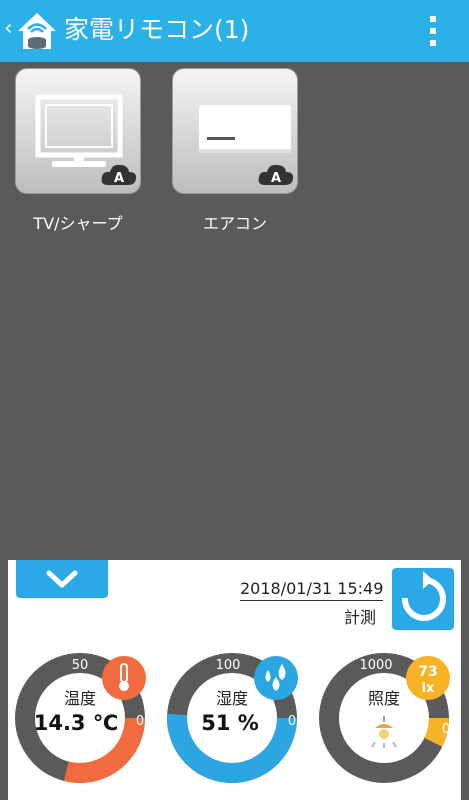 The width and height of the screenshot is (469, 800). What do you see at coordinates (140, 721) in the screenshot?
I see `temperature-gauge-min: 0` at bounding box center [140, 721].